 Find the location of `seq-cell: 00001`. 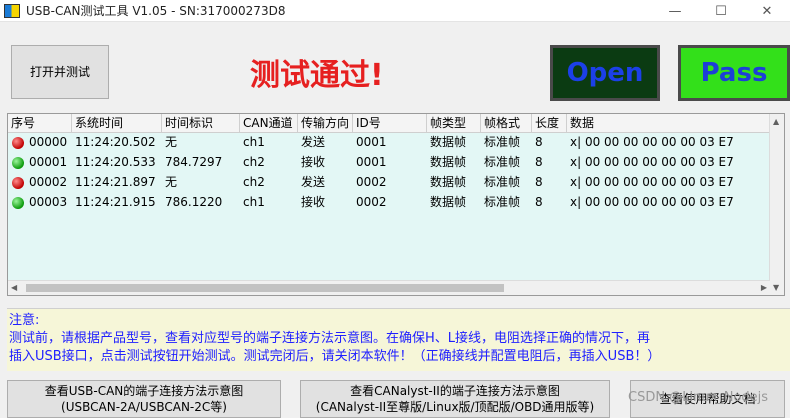

seq-cell: 00001 is located at coordinates (48, 162).